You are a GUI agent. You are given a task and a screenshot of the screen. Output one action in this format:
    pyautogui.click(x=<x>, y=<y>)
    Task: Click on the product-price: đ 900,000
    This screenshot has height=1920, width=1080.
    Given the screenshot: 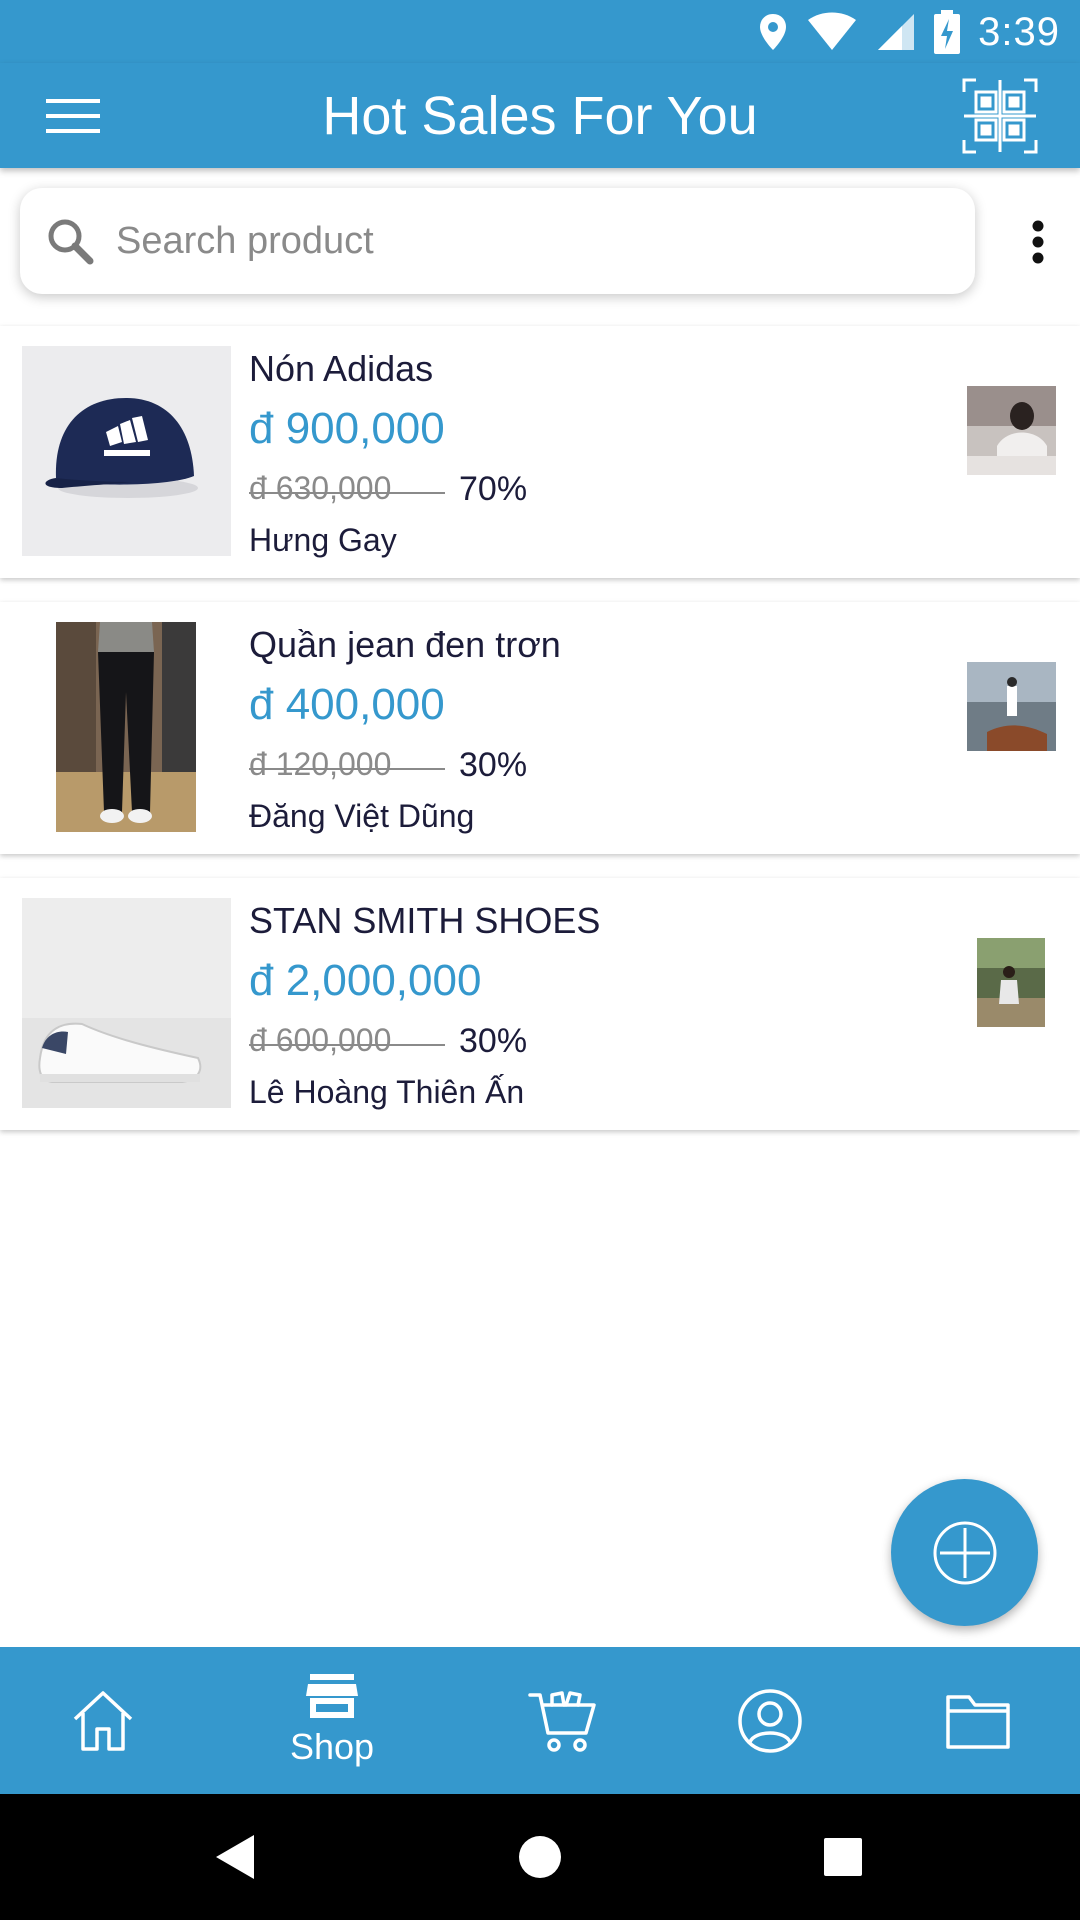 What is the action you would take?
    pyautogui.click(x=347, y=428)
    